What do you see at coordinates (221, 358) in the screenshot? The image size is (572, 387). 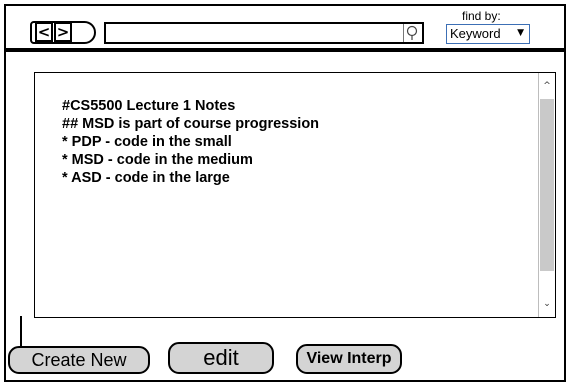 I see `edit-button: edit` at bounding box center [221, 358].